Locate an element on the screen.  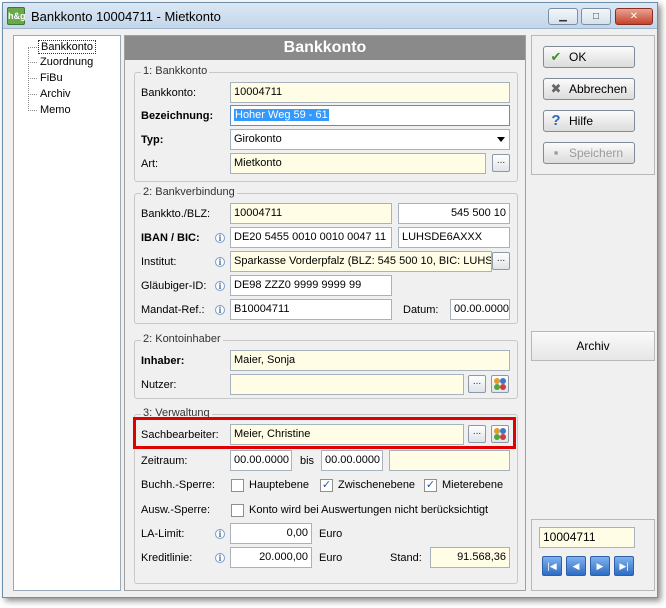
iban-bic-label: IBAN / BIC: is located at coordinates (170, 238).